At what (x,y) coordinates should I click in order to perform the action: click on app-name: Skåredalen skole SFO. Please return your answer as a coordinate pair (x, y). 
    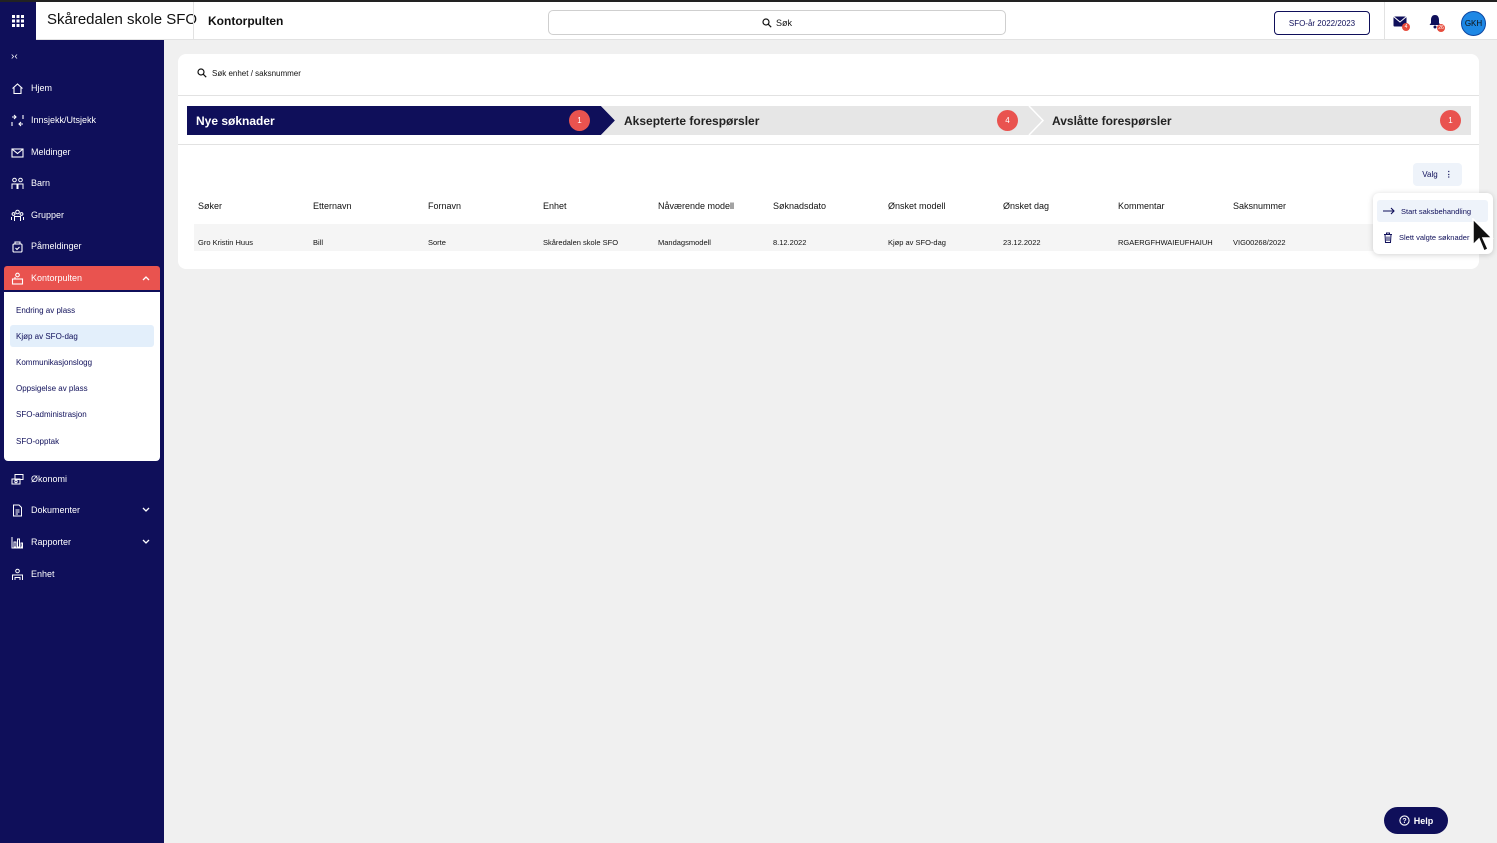
    Looking at the image, I should click on (122, 19).